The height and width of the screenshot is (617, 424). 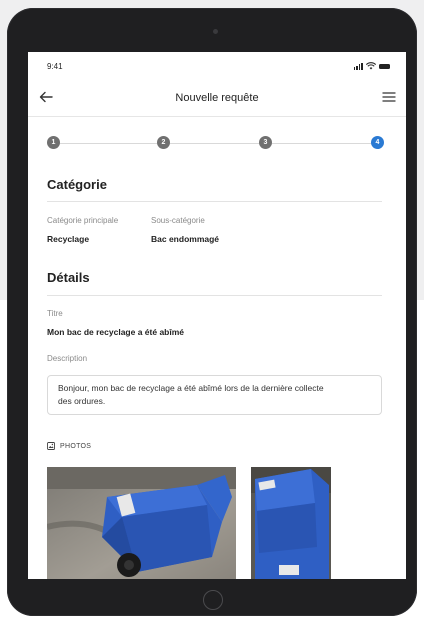 What do you see at coordinates (215, 31) in the screenshot?
I see `camera-icon` at bounding box center [215, 31].